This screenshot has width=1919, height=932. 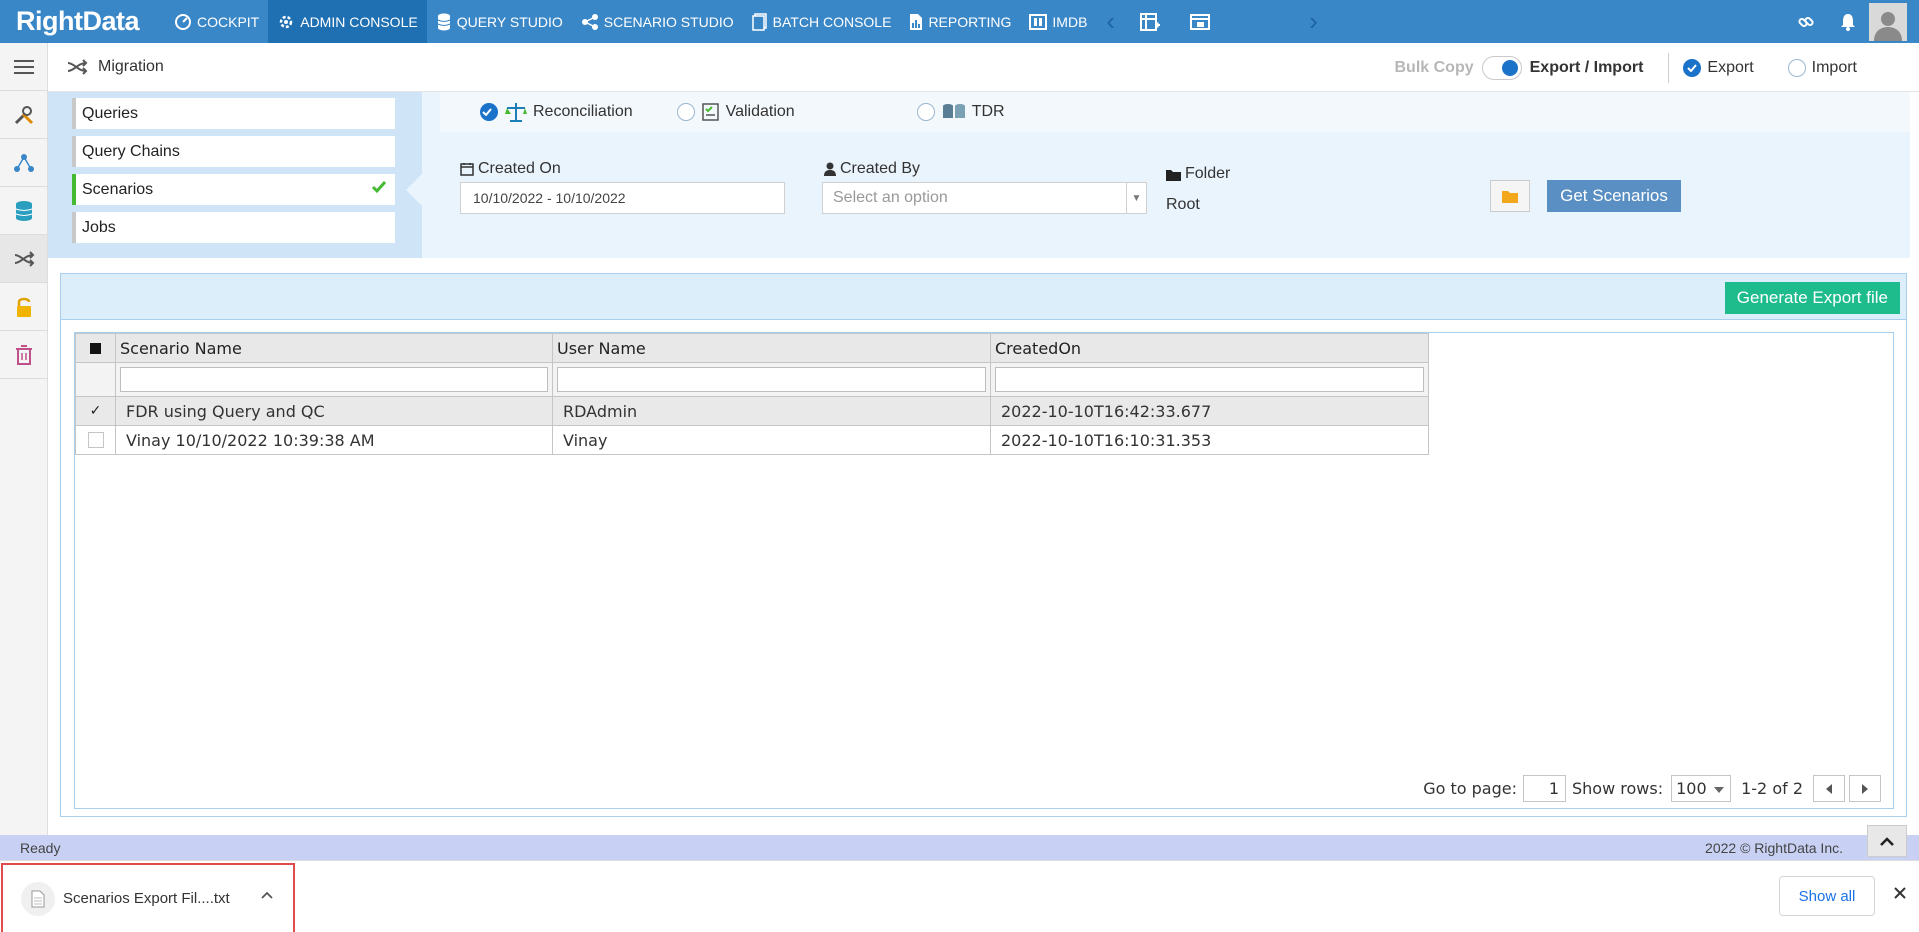 I want to click on select-all-header, so click(x=95, y=348).